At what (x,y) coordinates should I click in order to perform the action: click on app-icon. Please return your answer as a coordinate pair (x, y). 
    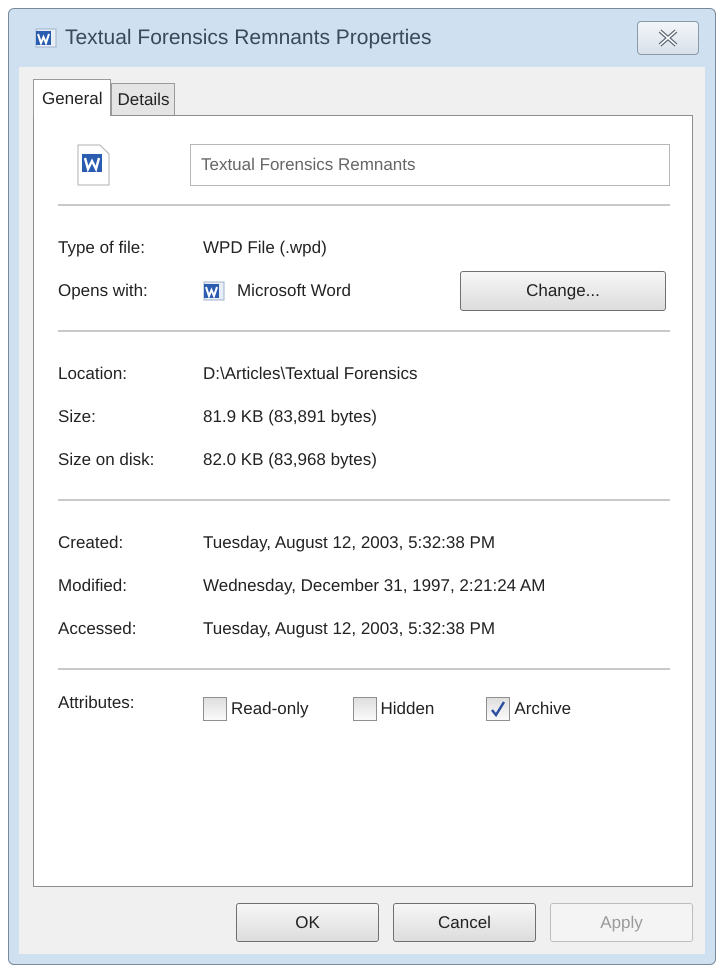
    Looking at the image, I should click on (214, 291).